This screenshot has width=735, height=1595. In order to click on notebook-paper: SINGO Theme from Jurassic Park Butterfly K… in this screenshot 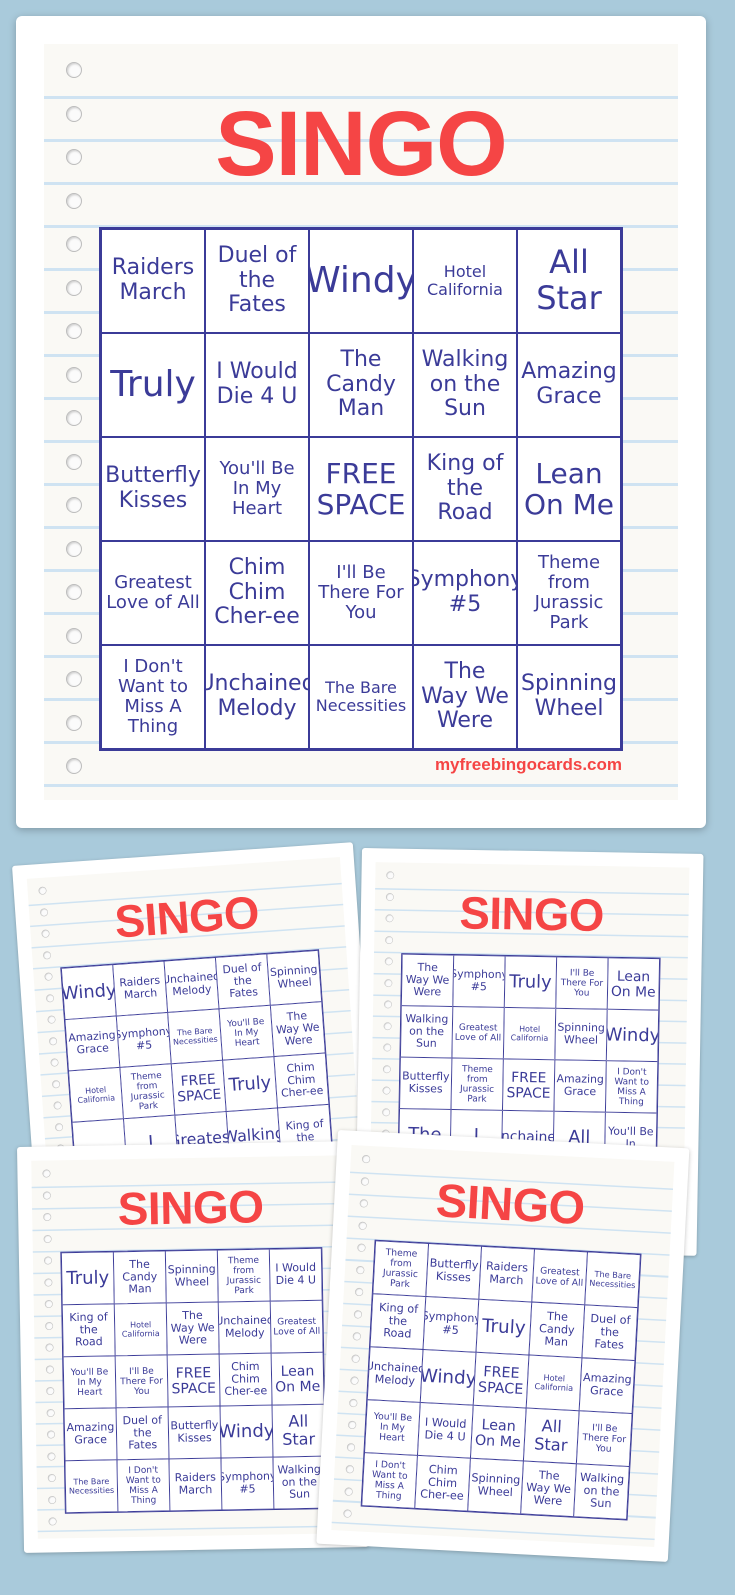, I will do `click(503, 1346)`.